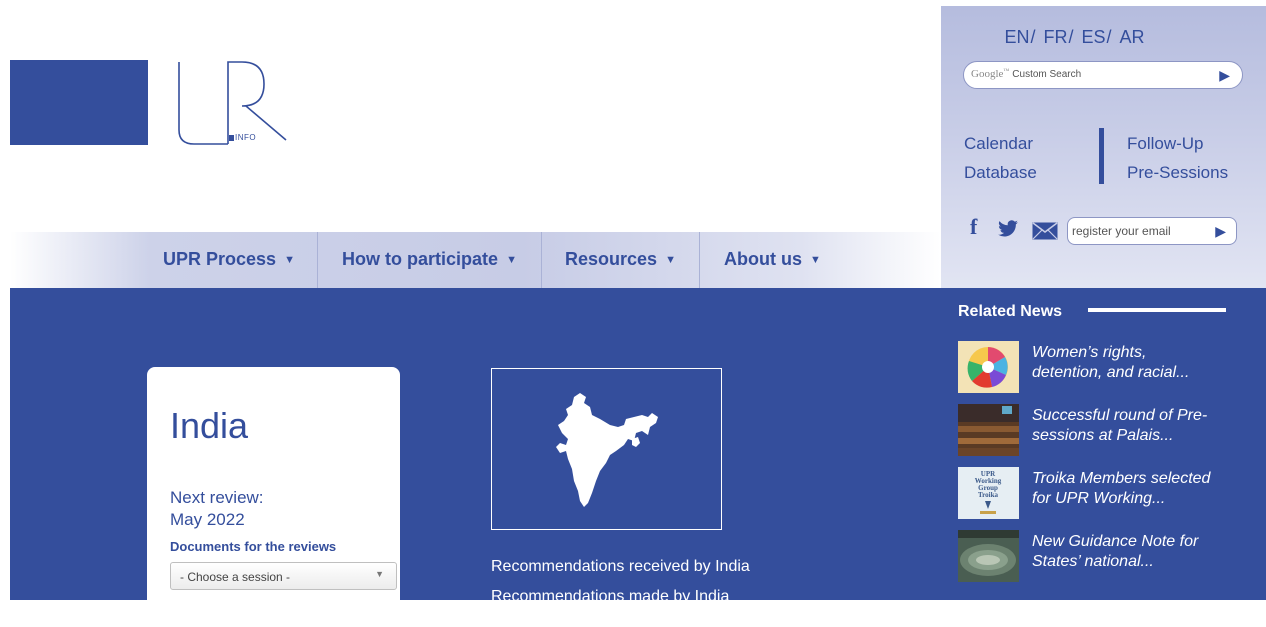 The image size is (1266, 627). What do you see at coordinates (1103, 75) in the screenshot?
I see `search-input: Google™ Custom Search ▶` at bounding box center [1103, 75].